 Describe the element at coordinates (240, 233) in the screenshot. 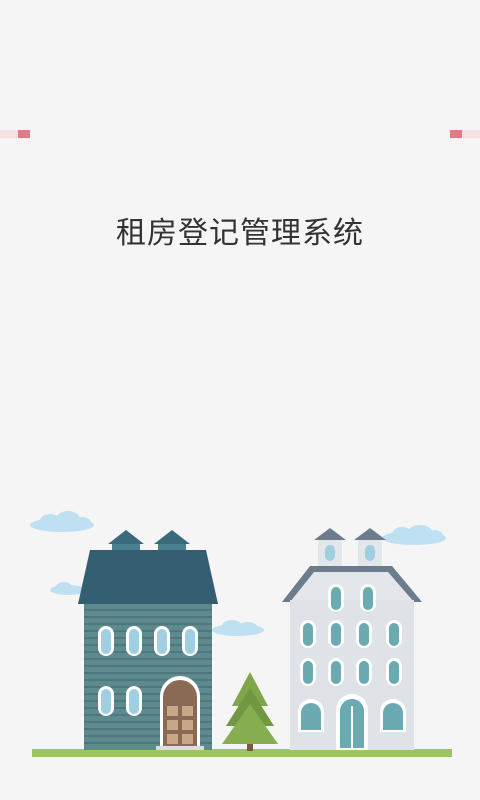

I see `app-title: 租房登记管理系统` at that location.